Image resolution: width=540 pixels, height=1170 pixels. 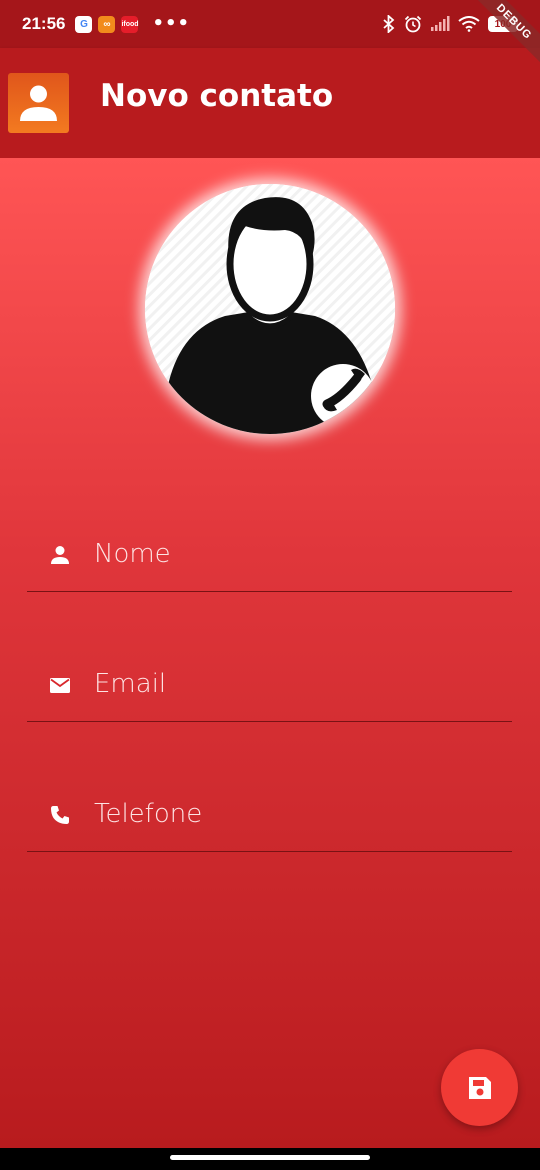 I want to click on save-contact-button, so click(x=479, y=1087).